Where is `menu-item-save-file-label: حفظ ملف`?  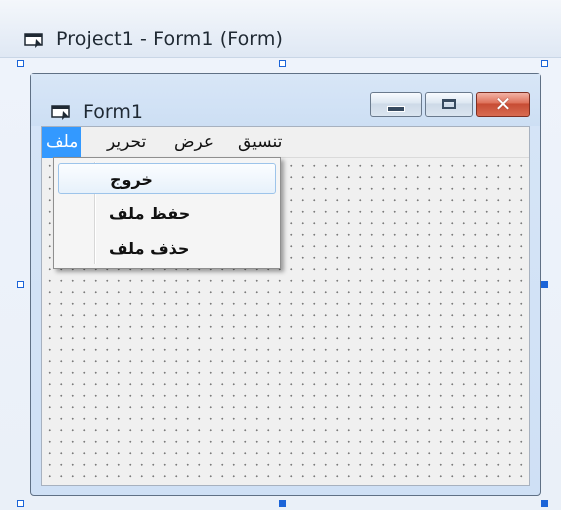
menu-item-save-file-label: حفظ ملف is located at coordinates (150, 213).